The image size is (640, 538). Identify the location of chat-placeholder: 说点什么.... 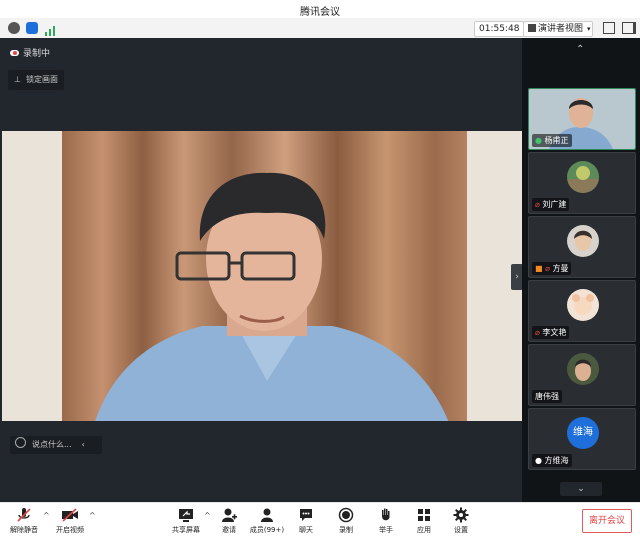
(52, 444).